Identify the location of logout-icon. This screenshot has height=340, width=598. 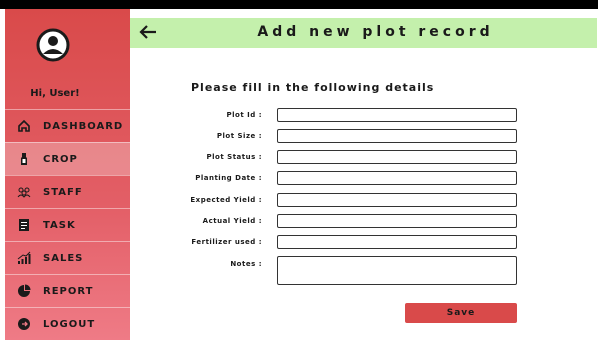
(24, 324).